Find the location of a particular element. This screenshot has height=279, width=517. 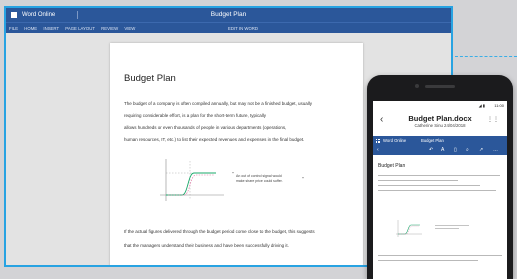

phone-figure-caption is located at coordinates (452, 228).